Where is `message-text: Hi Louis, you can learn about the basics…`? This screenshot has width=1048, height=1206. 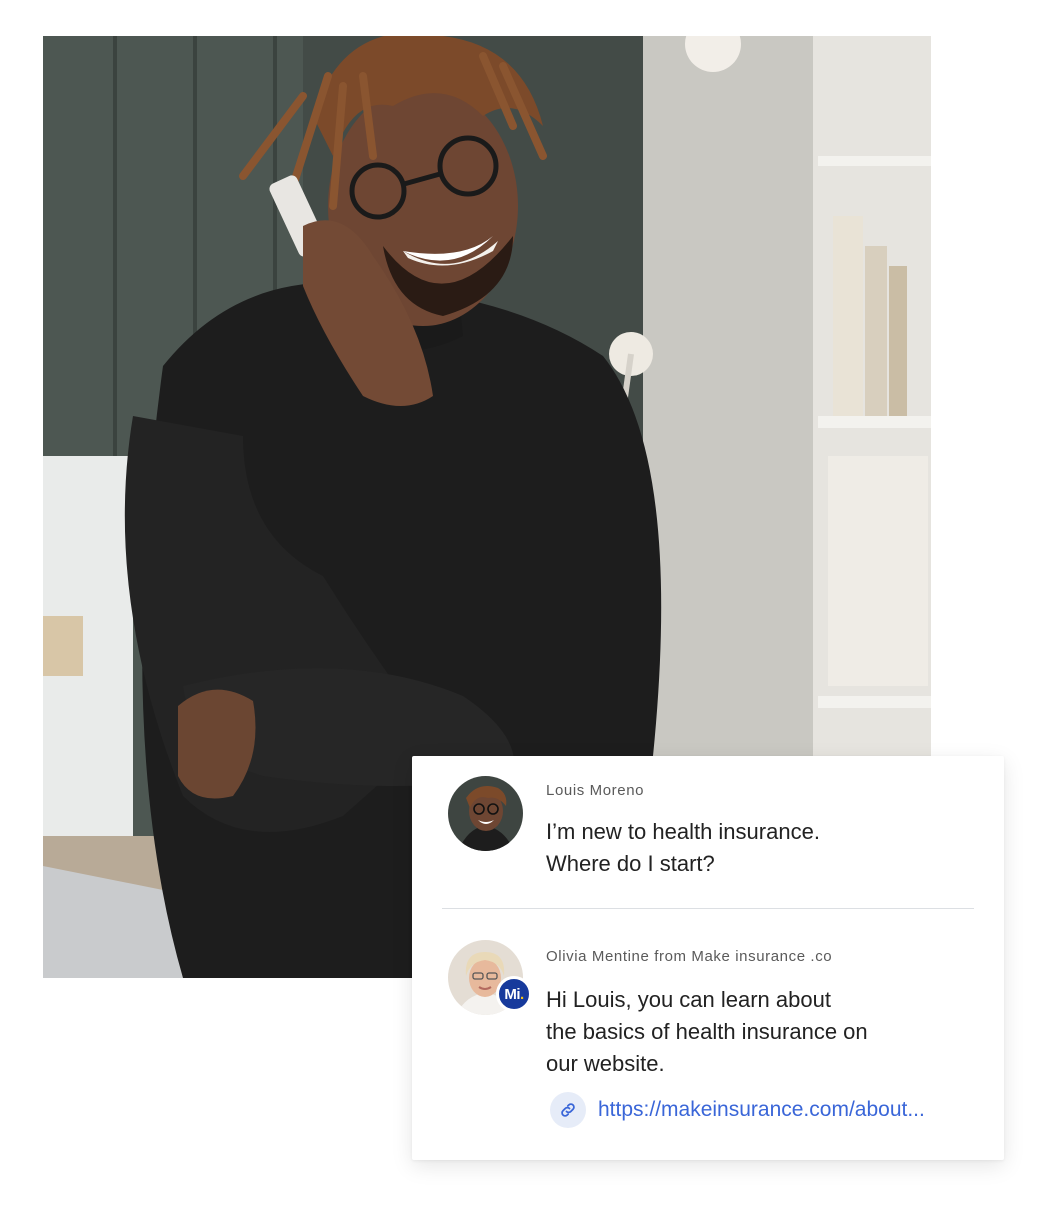 message-text: Hi Louis, you can learn about the basics… is located at coordinates (707, 1031).